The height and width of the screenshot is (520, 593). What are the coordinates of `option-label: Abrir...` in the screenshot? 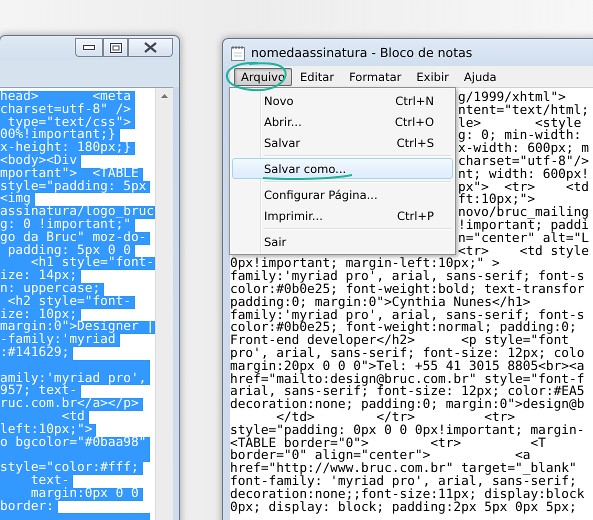 It's located at (283, 121).